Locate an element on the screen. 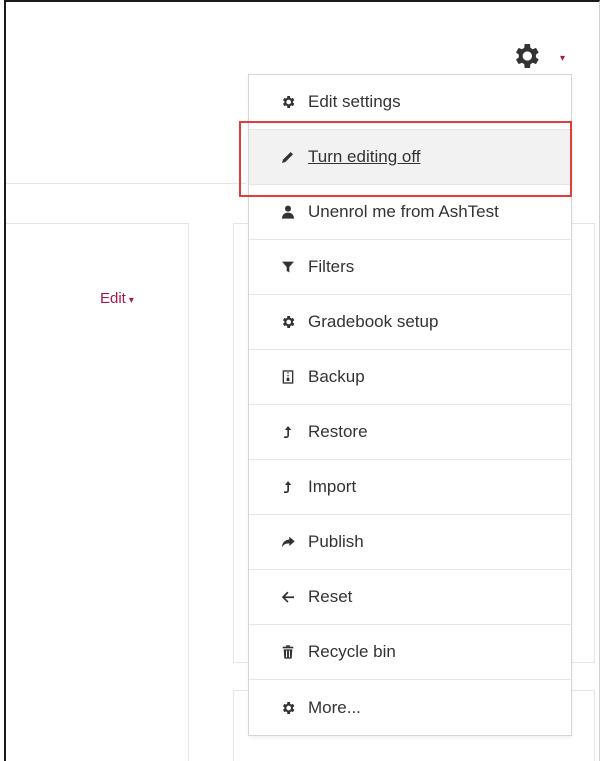 This screenshot has width=602, height=761. edit-link-label: Edit is located at coordinates (113, 298).